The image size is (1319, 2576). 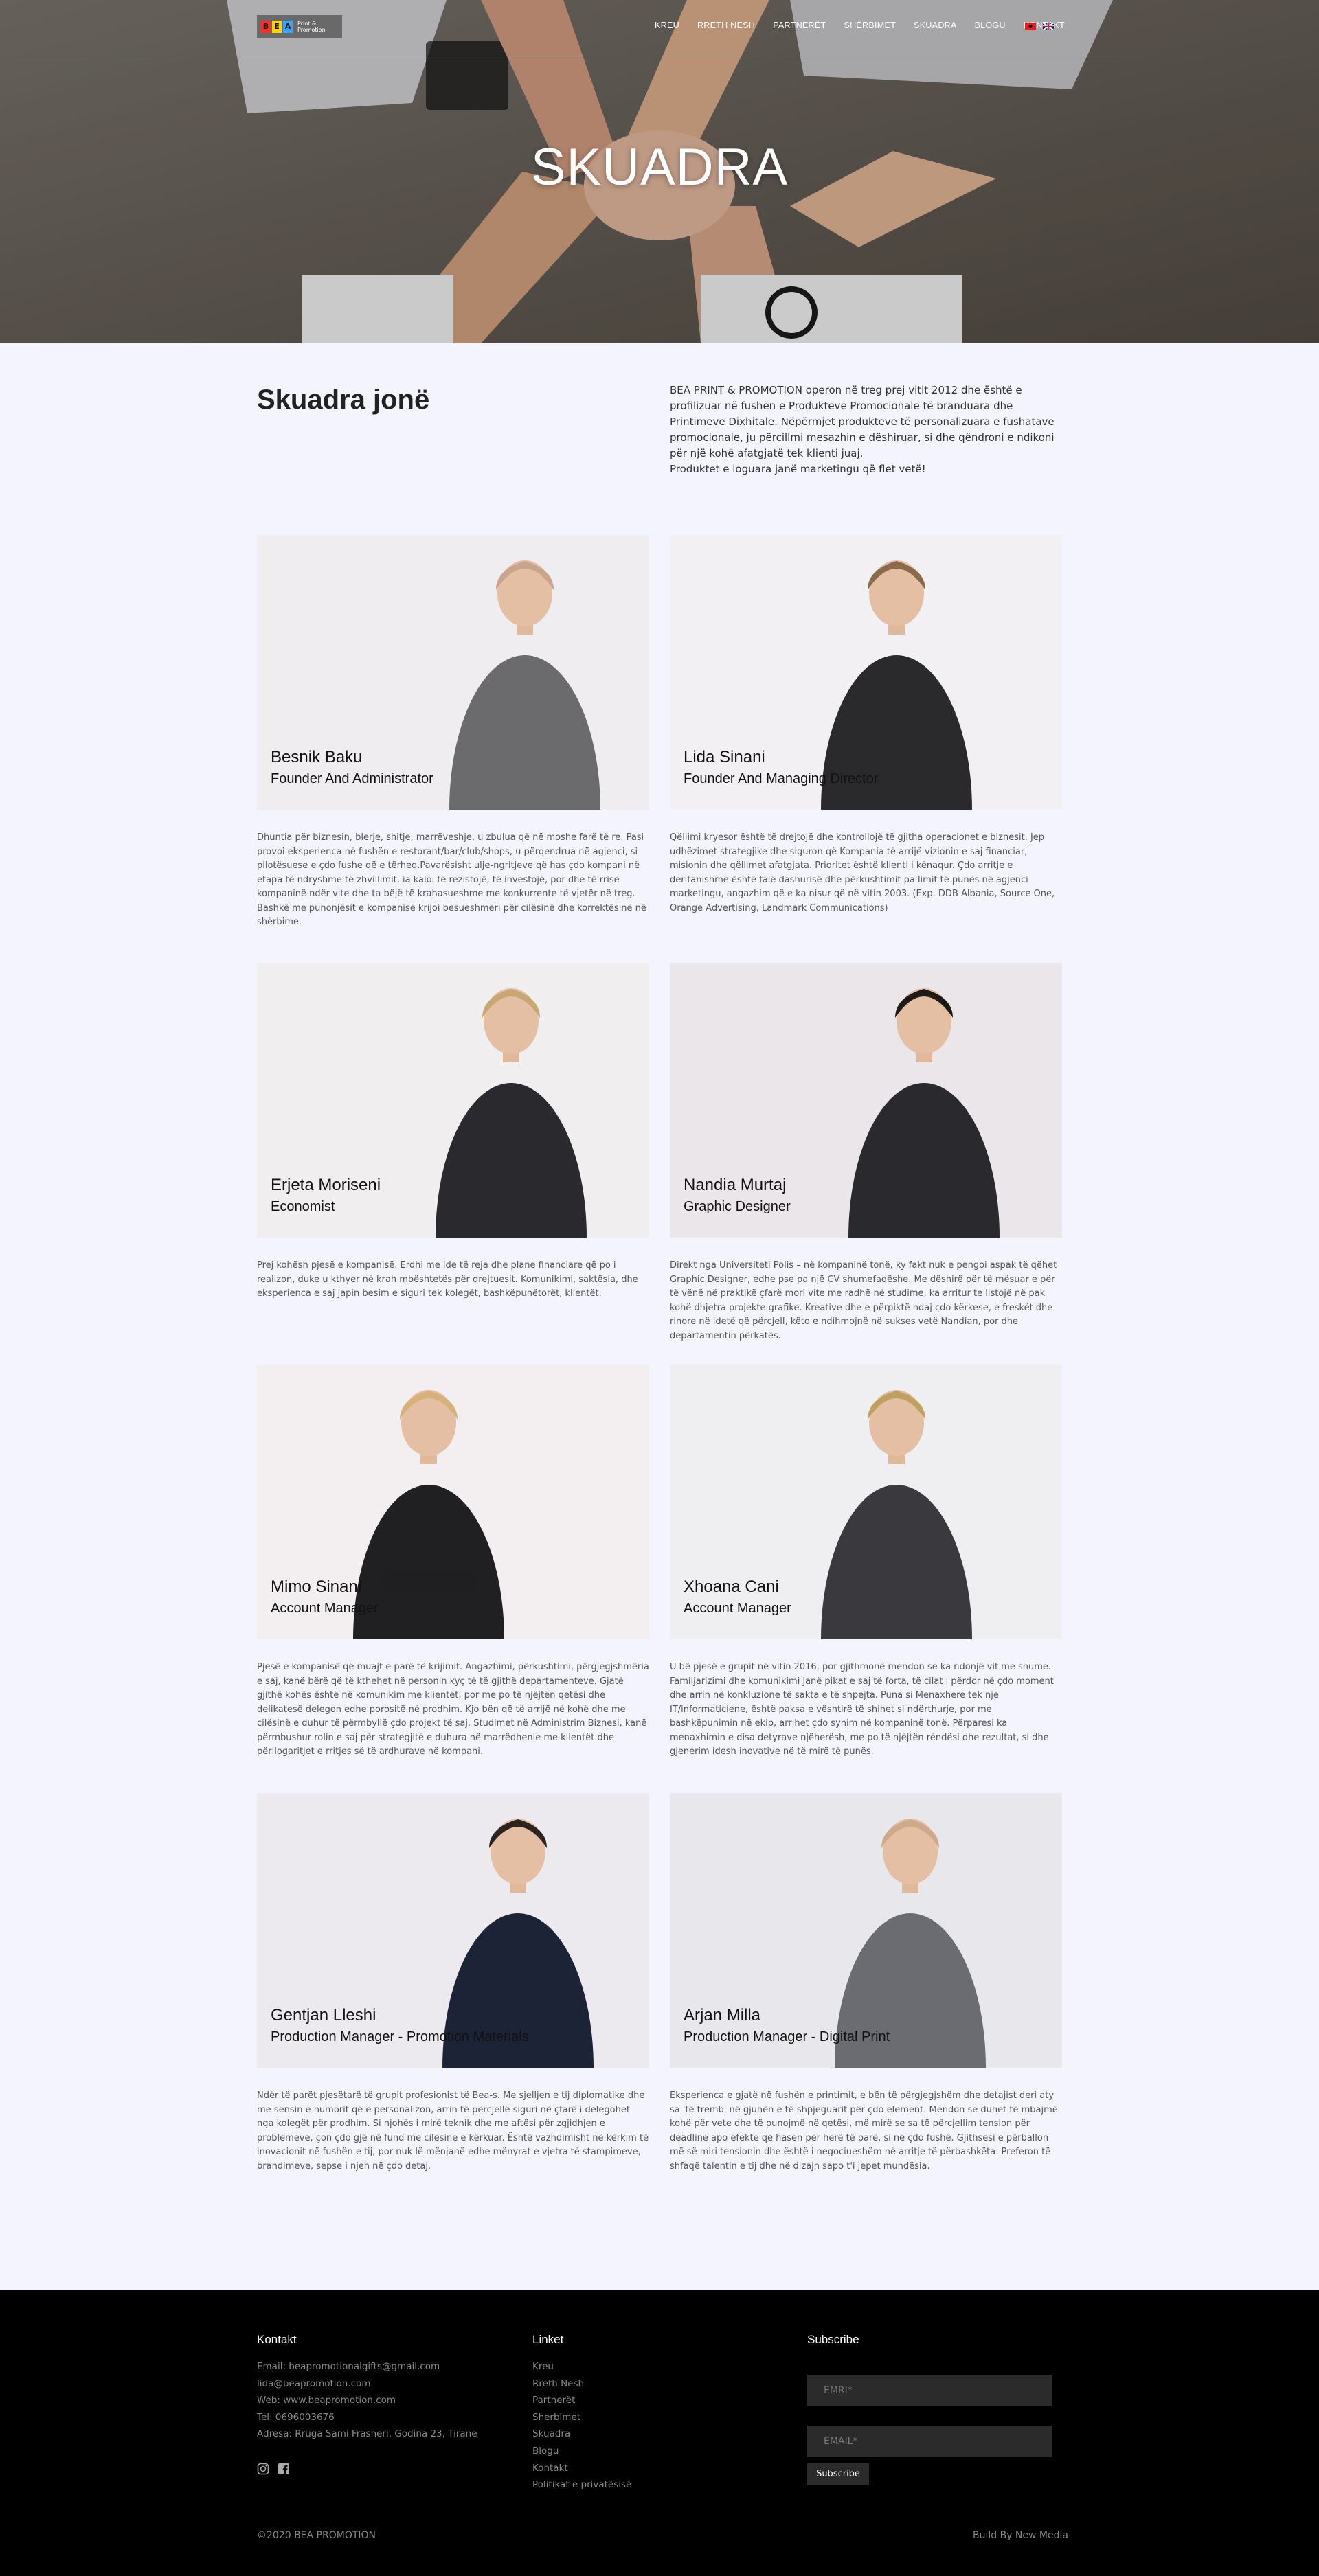 I want to click on albanian-flag-icon, so click(x=1030, y=26).